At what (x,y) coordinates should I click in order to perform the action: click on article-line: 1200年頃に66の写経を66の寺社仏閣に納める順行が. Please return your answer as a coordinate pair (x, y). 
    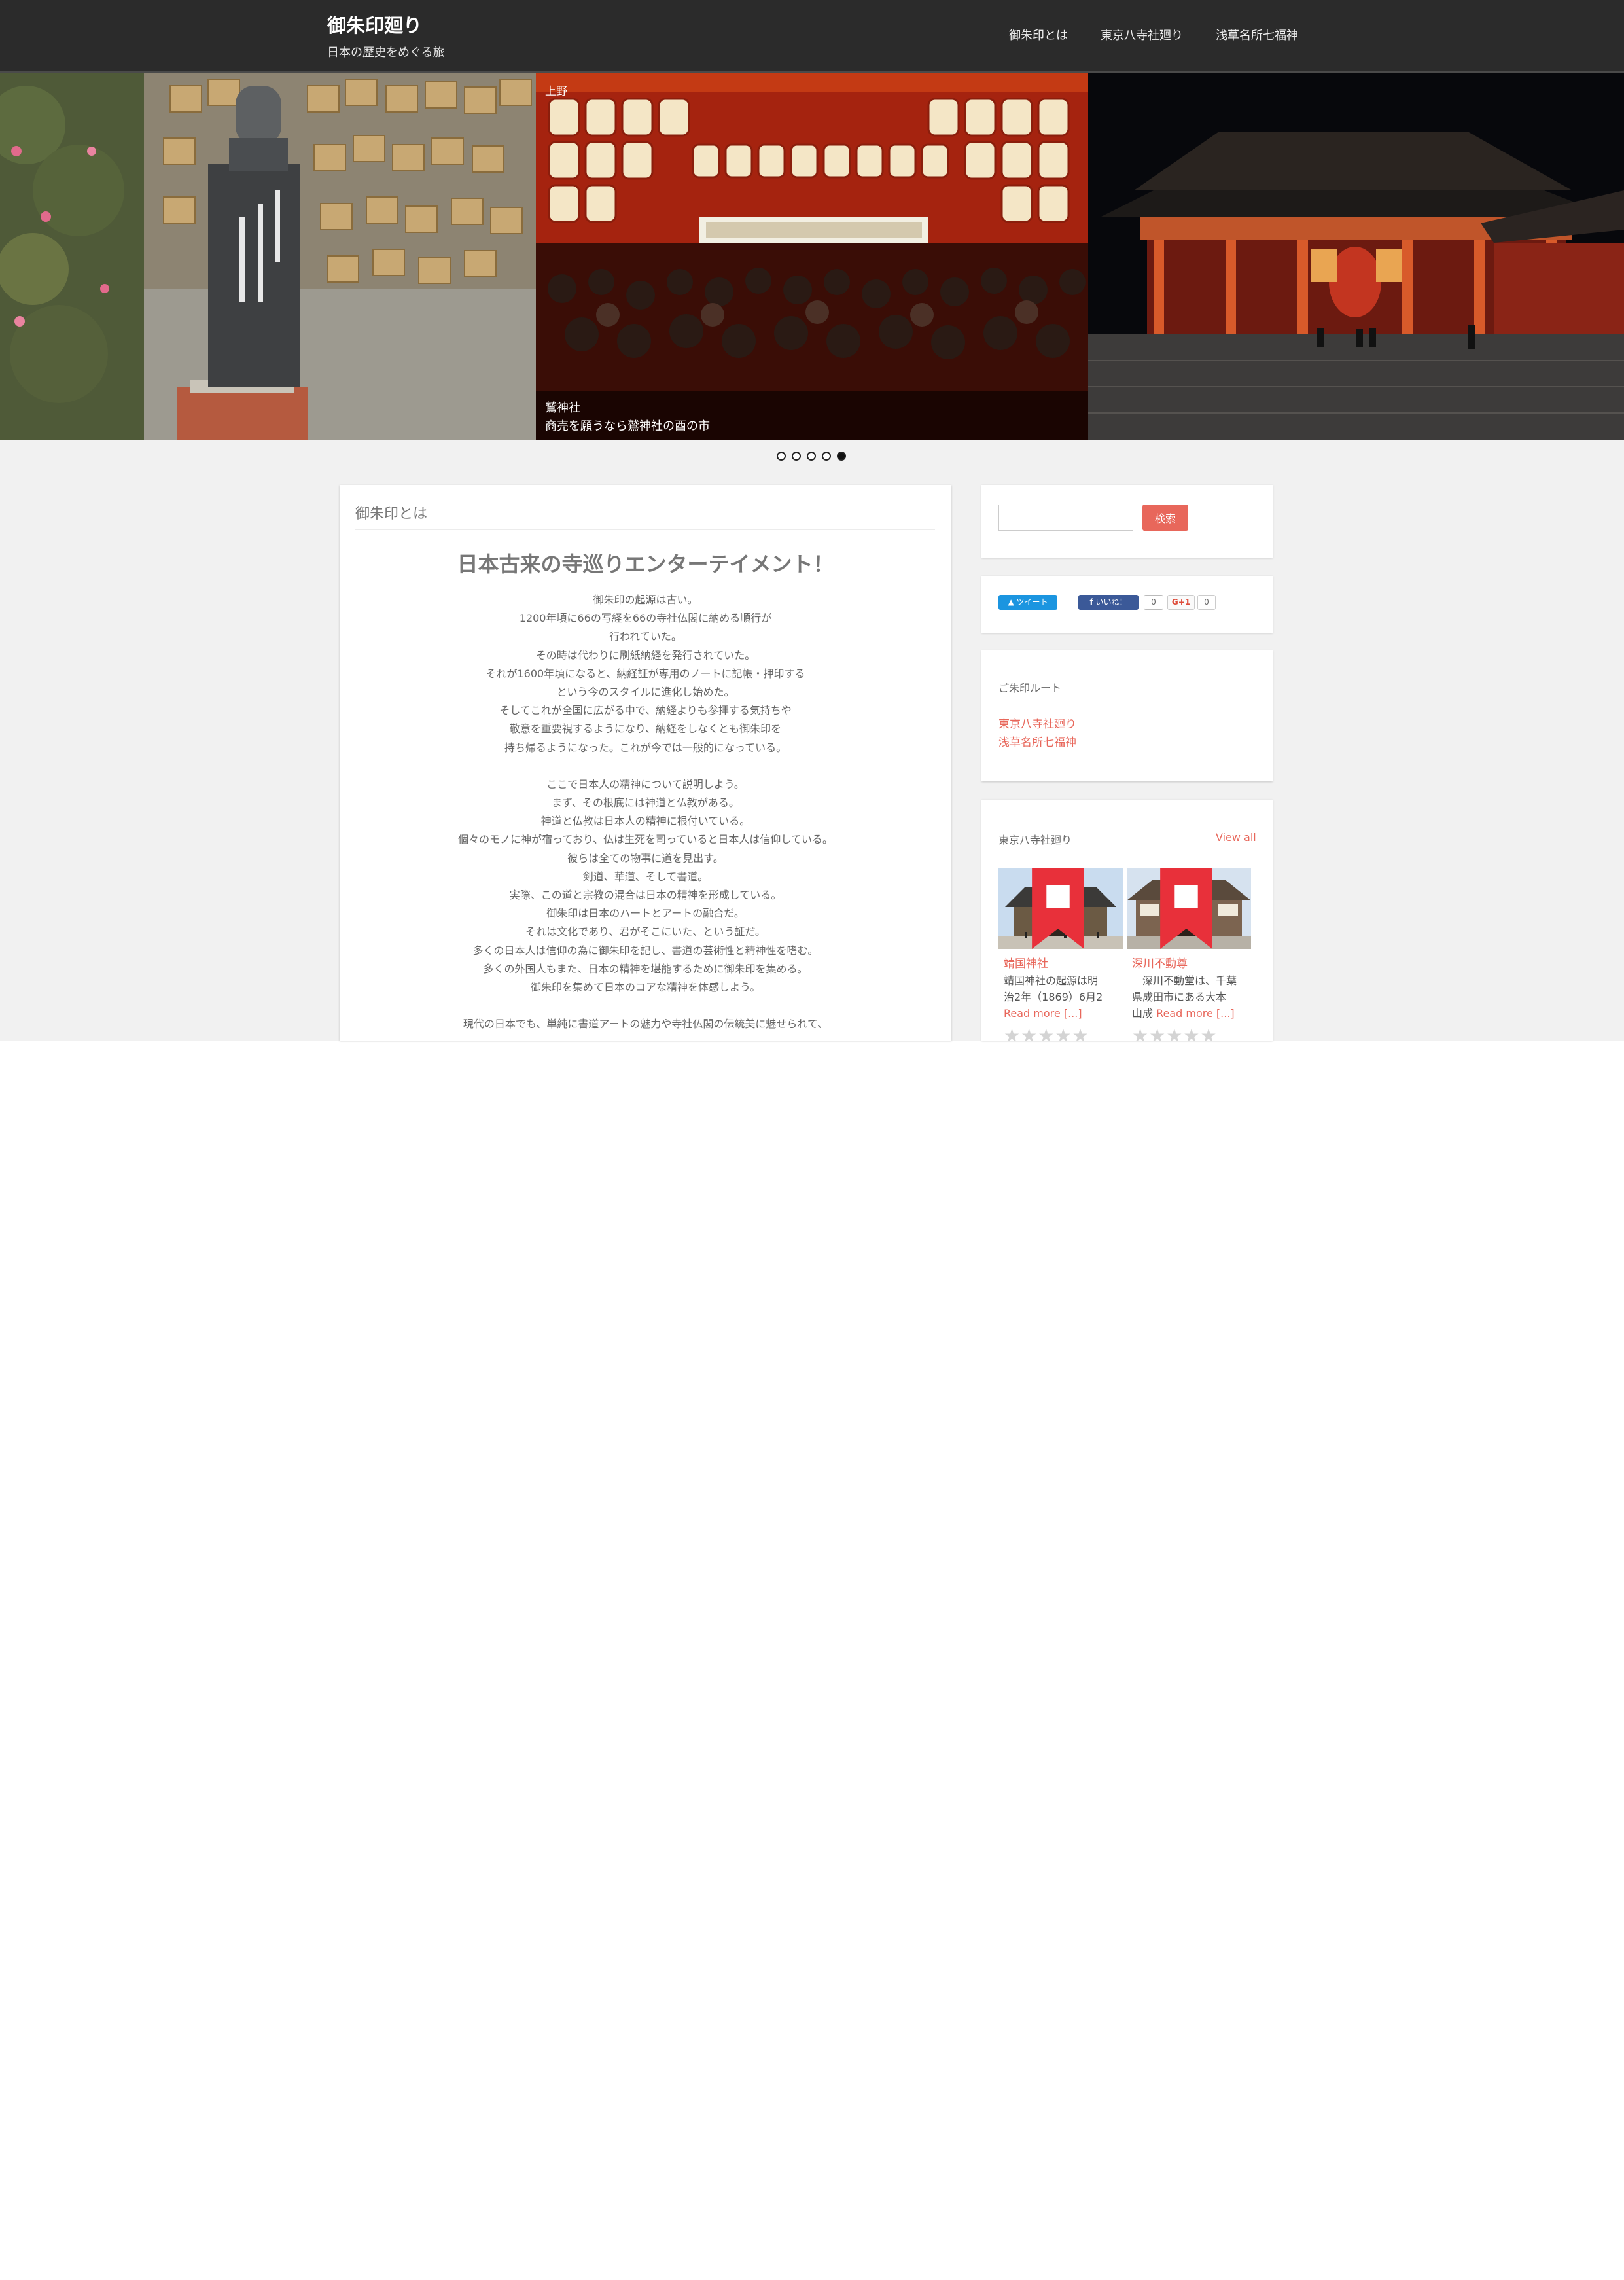
    Looking at the image, I should click on (645, 619).